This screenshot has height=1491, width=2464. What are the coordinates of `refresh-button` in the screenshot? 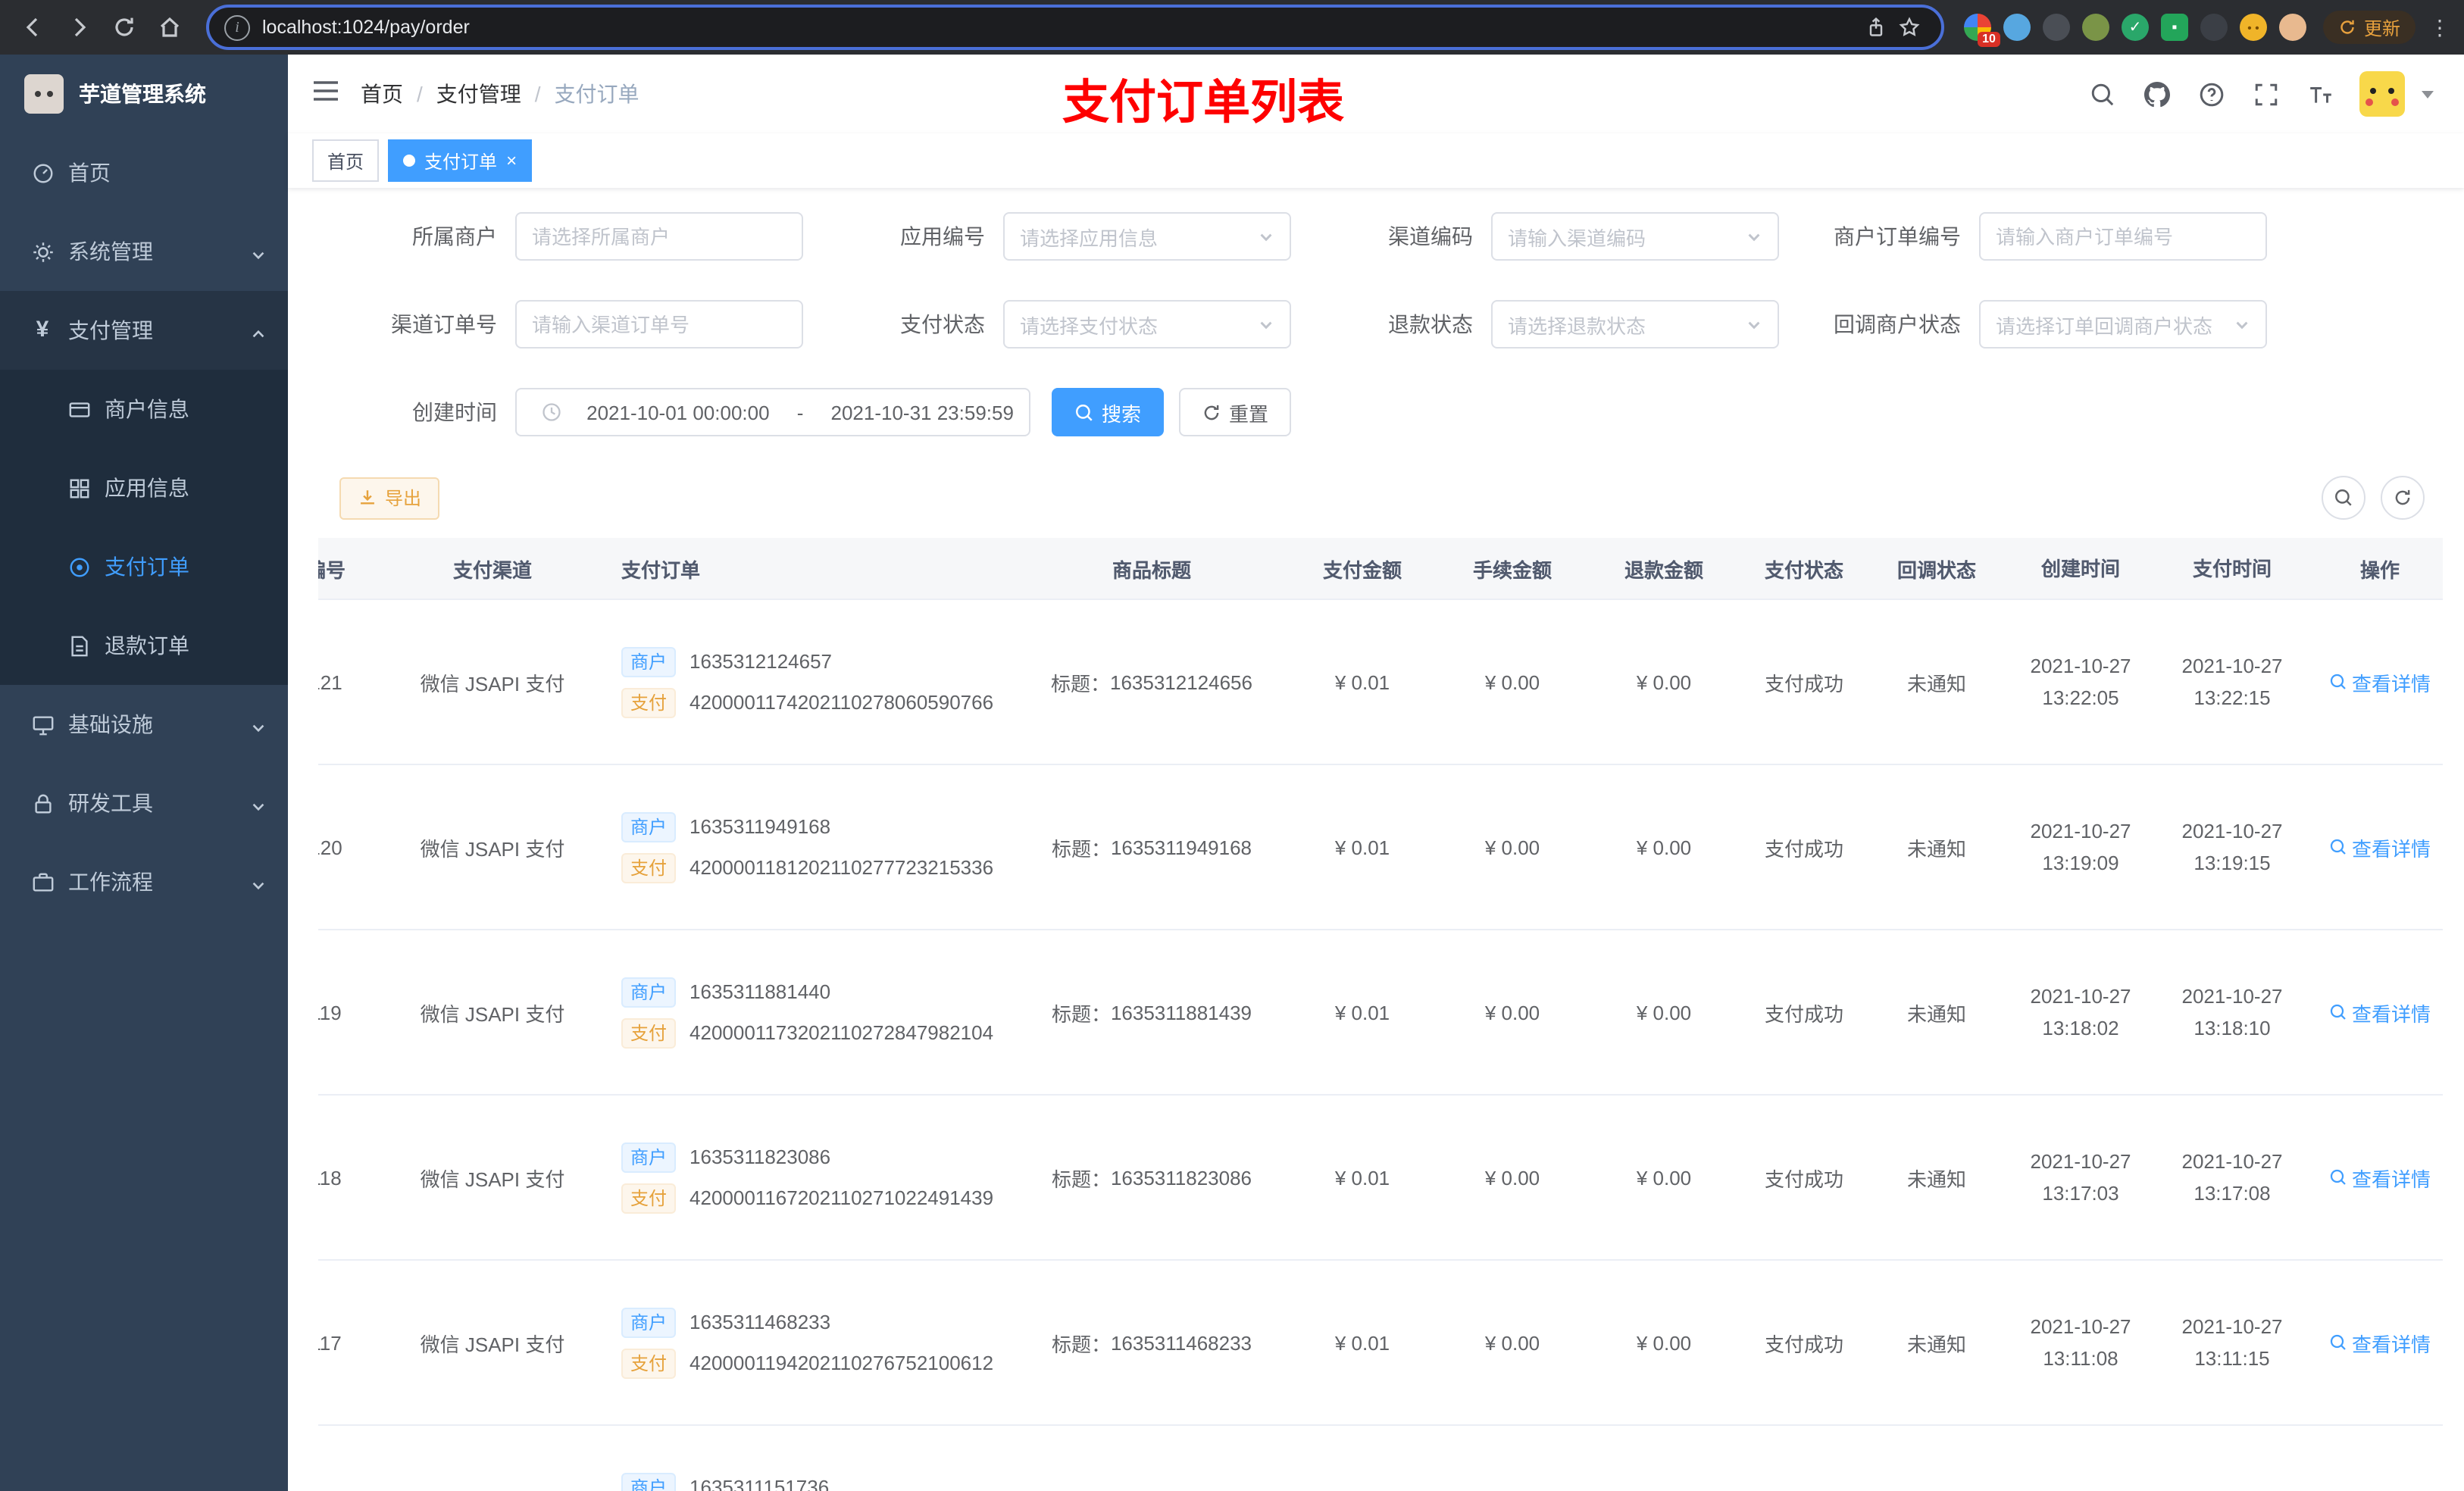 It's located at (2403, 498).